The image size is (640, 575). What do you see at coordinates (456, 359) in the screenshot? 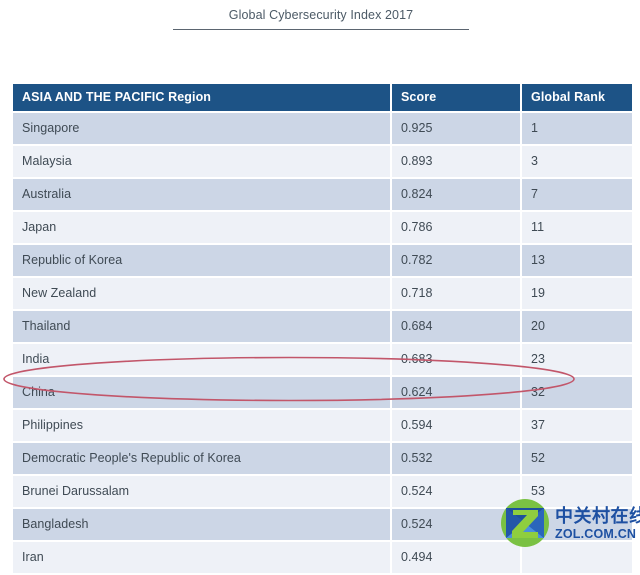
I see `cell-score: 0.683` at bounding box center [456, 359].